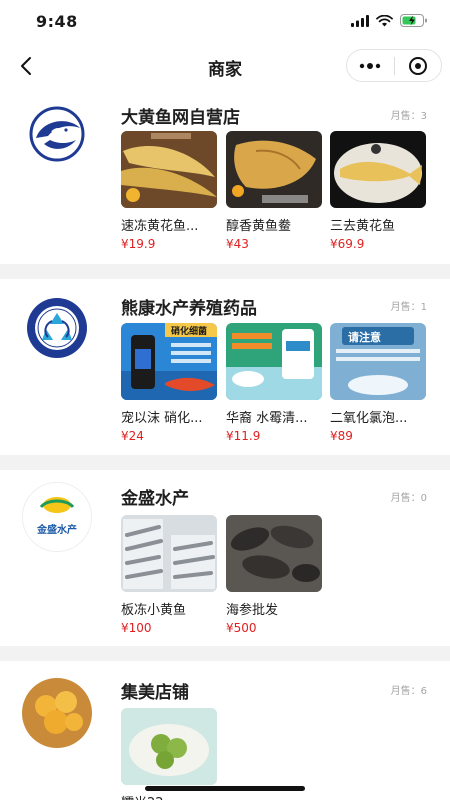 The width and height of the screenshot is (450, 800). Describe the element at coordinates (155, 693) in the screenshot. I see `store-name: 集美店铺` at that location.